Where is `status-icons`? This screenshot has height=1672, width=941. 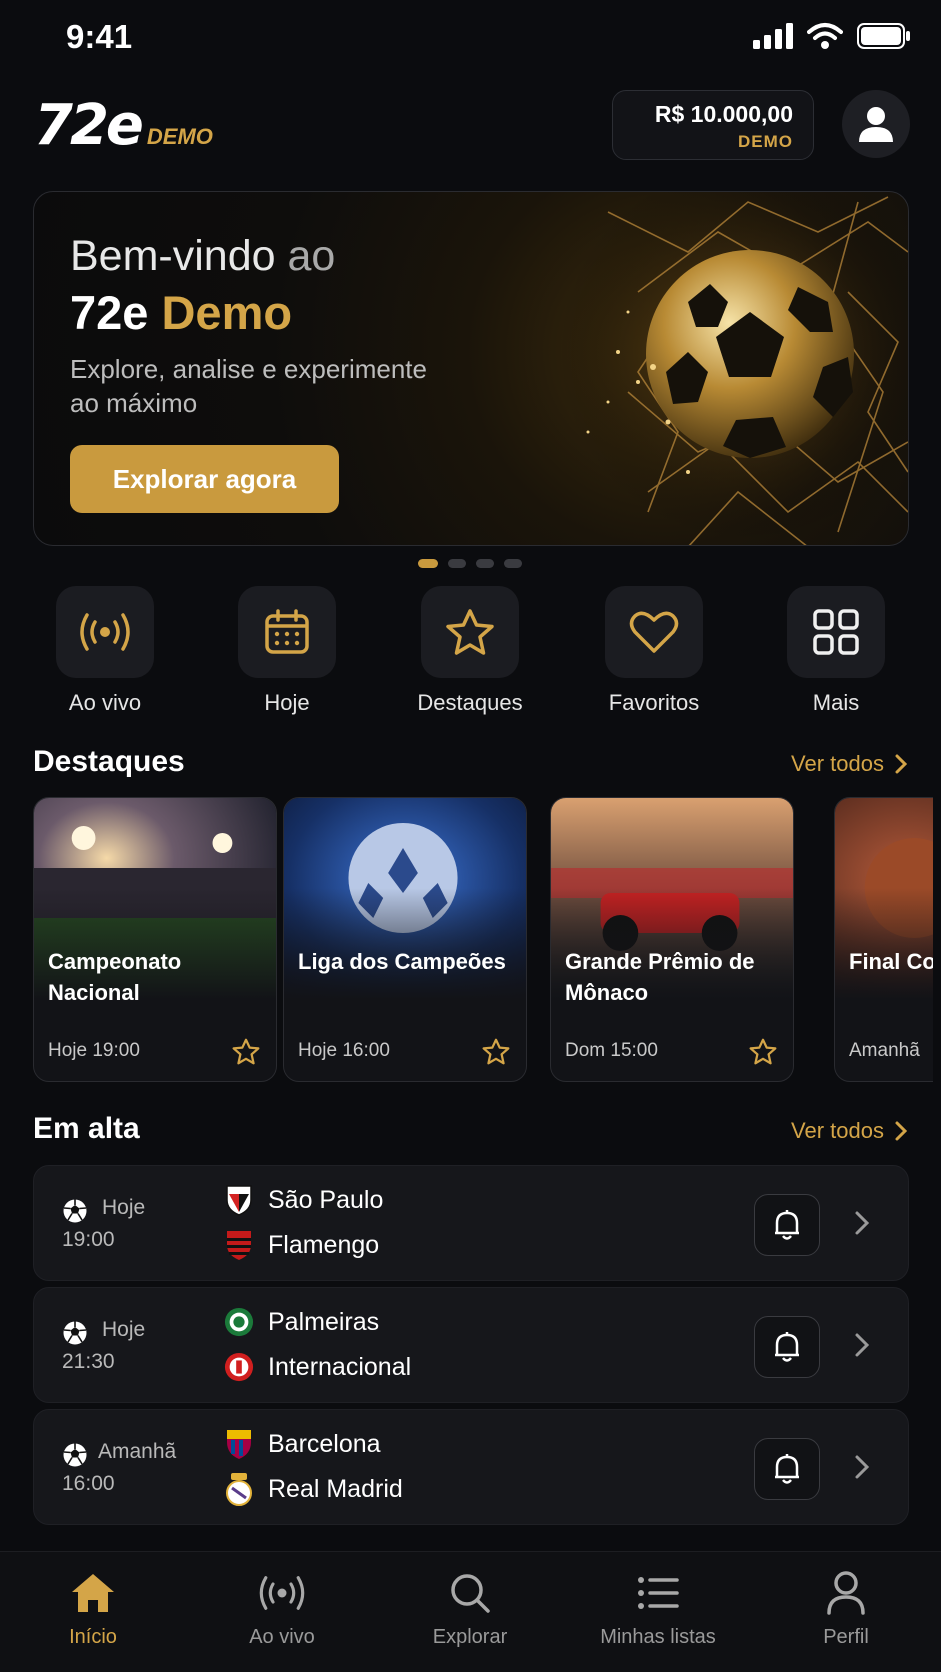 status-icons is located at coordinates (832, 36).